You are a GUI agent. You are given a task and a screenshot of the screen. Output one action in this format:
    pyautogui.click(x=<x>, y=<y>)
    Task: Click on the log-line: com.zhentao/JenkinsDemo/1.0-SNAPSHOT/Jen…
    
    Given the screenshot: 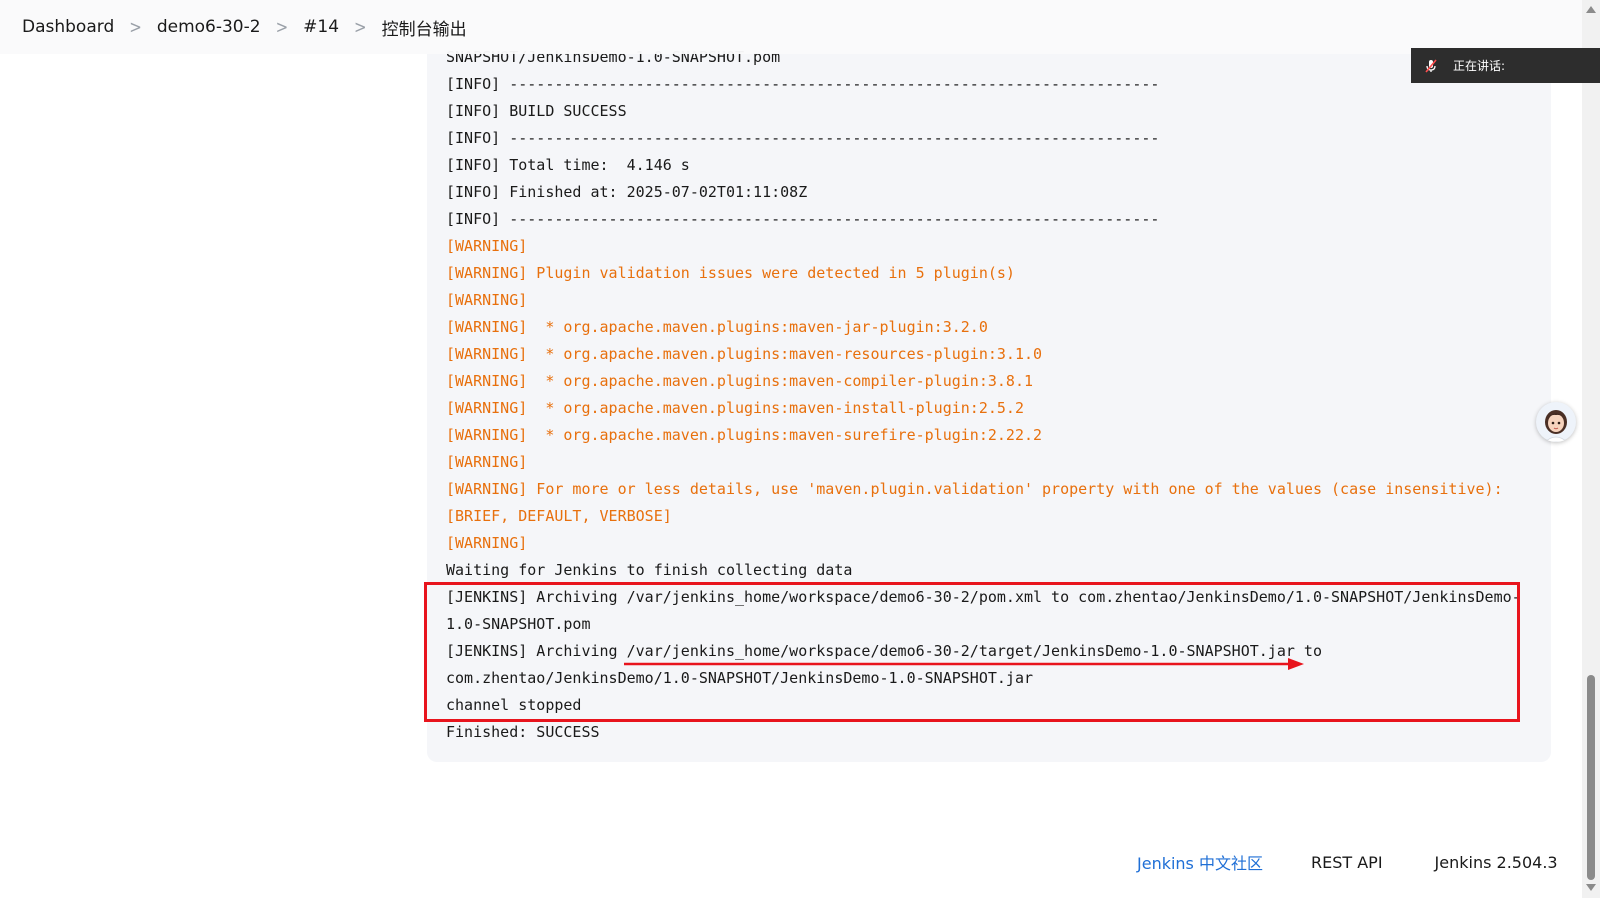 What is the action you would take?
    pyautogui.click(x=739, y=678)
    